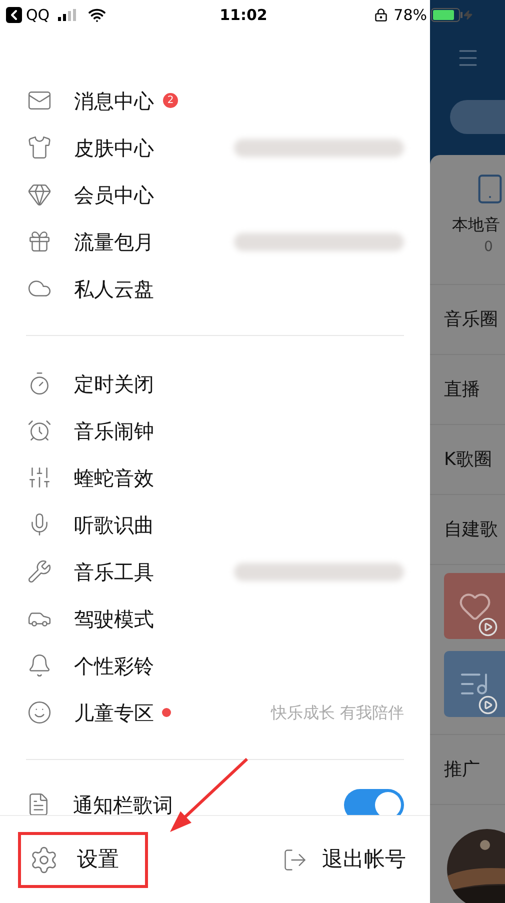 The height and width of the screenshot is (903, 505). What do you see at coordinates (374, 801) in the screenshot?
I see `toggle-switch` at bounding box center [374, 801].